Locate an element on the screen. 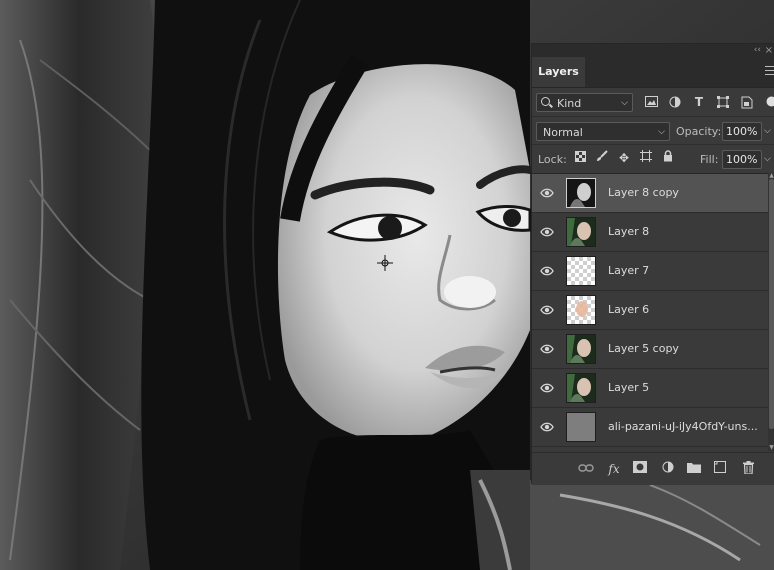  group-folder-icon is located at coordinates (694, 469).